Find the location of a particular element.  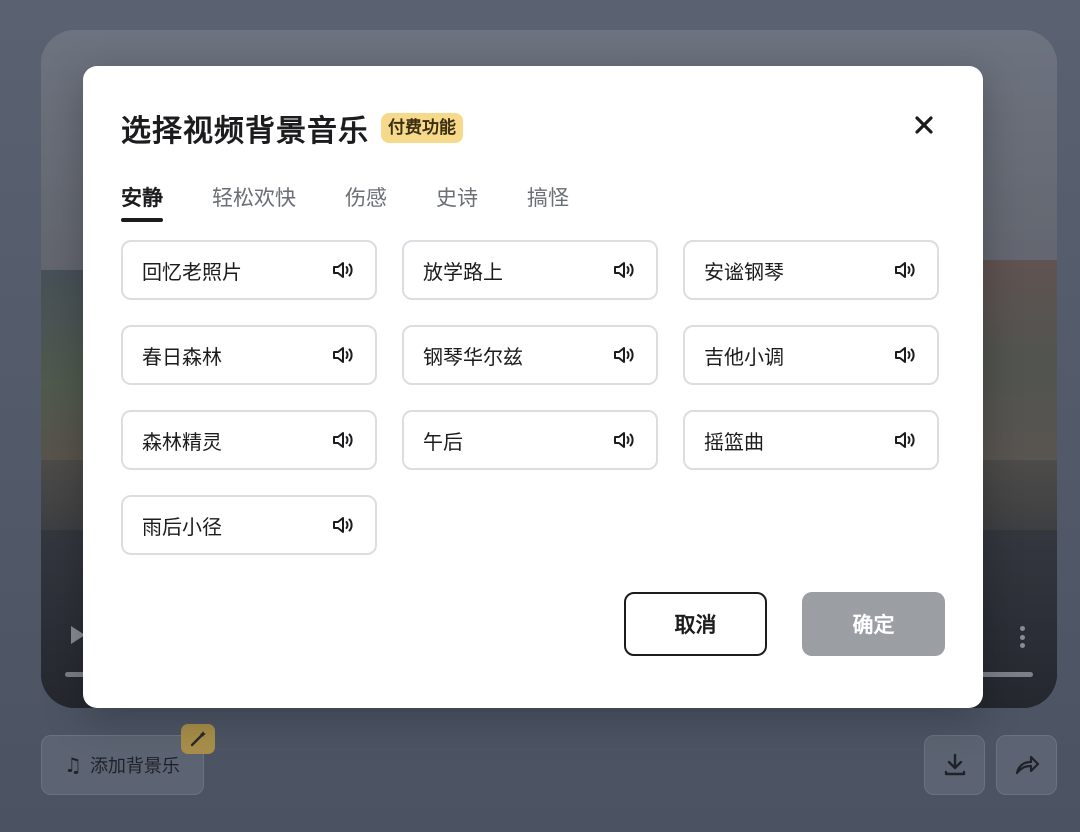

track-name: 吉他小调 is located at coordinates (744, 356).